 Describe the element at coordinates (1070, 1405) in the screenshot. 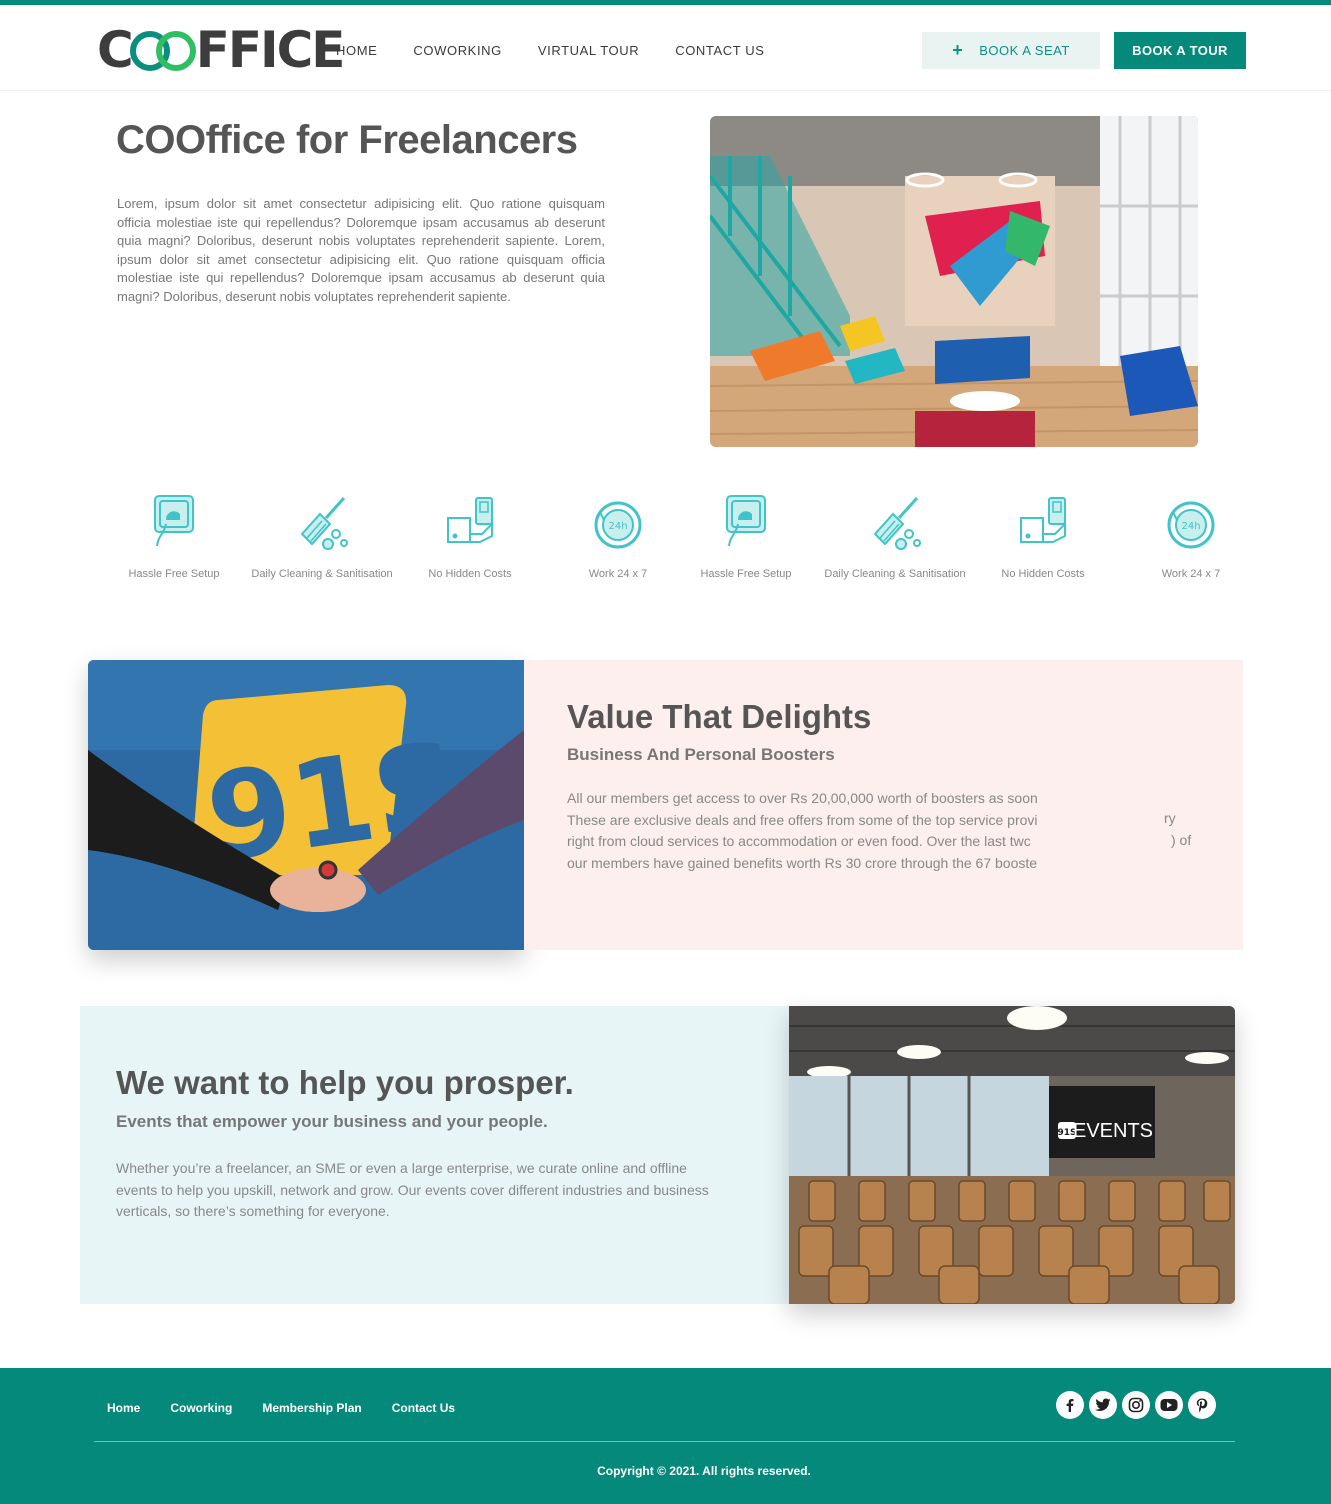

I see `facebook-icon` at that location.